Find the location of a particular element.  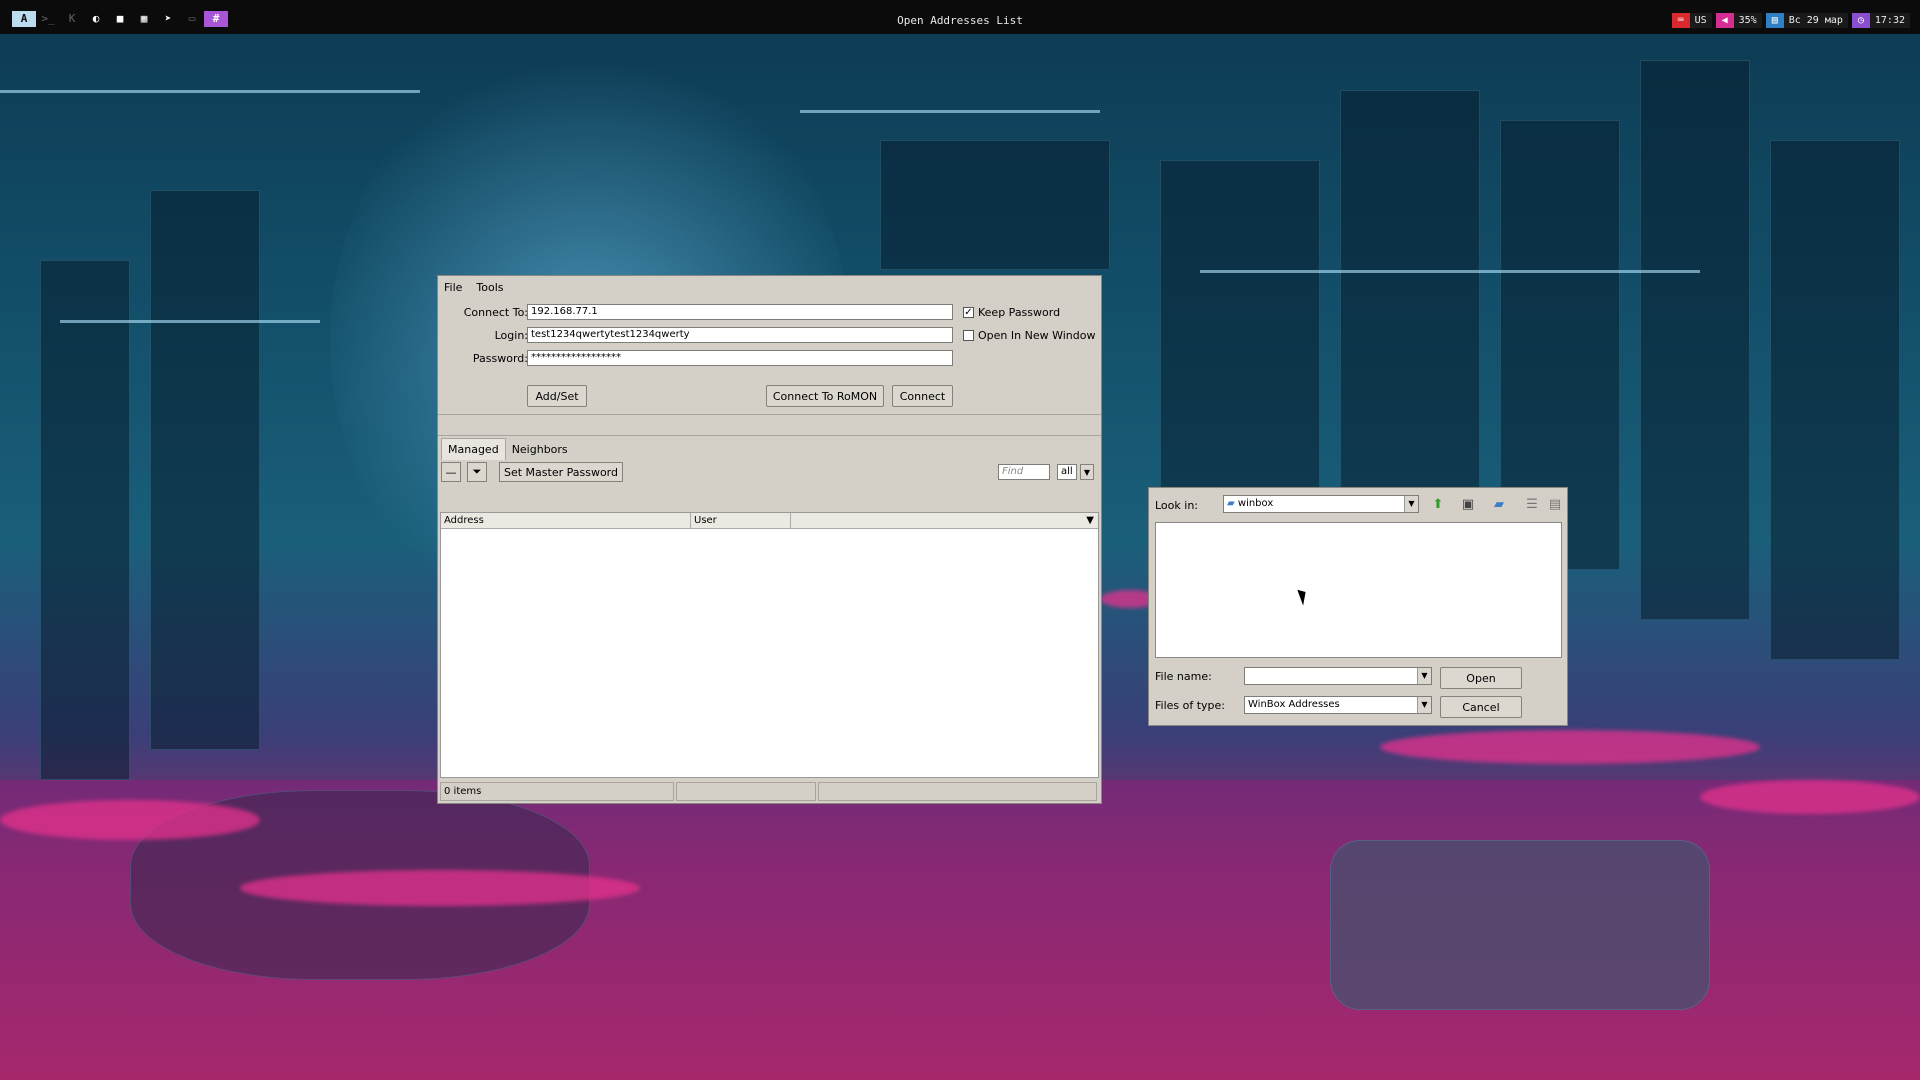

files-of-type-select: WinBox Addresses ▼ is located at coordinates (1338, 705).